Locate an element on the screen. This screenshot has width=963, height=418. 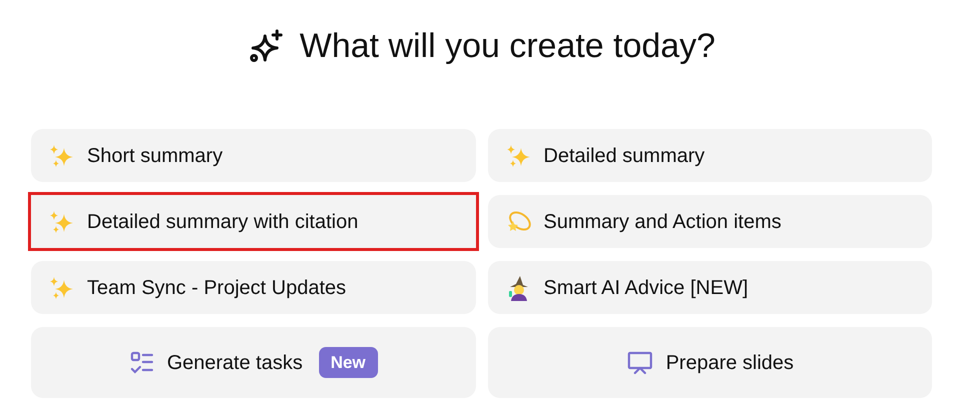
template-button: Summary and Action items is located at coordinates (710, 221).